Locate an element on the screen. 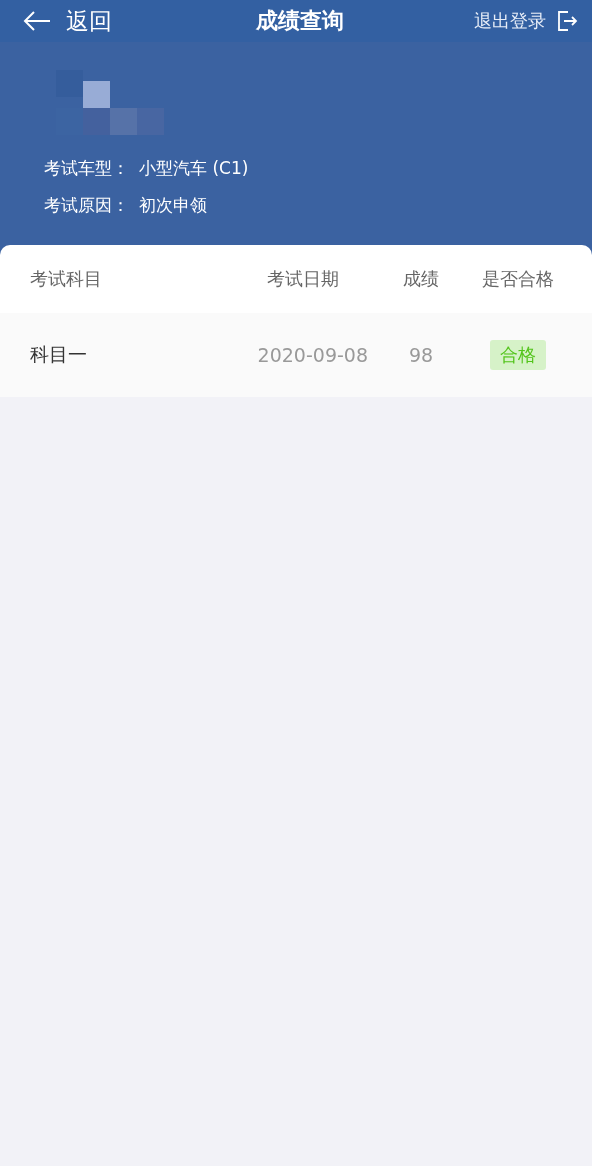 Image resolution: width=592 pixels, height=1166 pixels. field-label: 考试原因： is located at coordinates (86, 205).